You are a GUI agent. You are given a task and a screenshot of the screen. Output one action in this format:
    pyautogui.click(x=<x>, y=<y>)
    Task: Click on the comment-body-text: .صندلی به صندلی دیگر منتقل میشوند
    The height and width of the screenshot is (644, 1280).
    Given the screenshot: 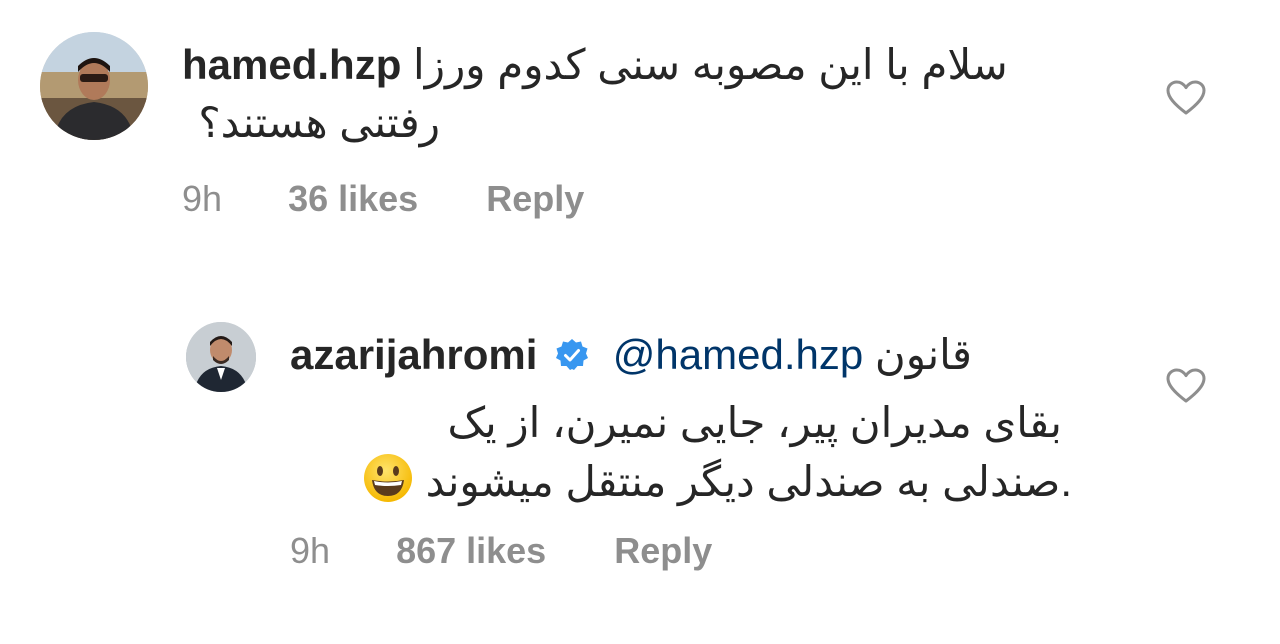 What is the action you would take?
    pyautogui.click(x=748, y=481)
    